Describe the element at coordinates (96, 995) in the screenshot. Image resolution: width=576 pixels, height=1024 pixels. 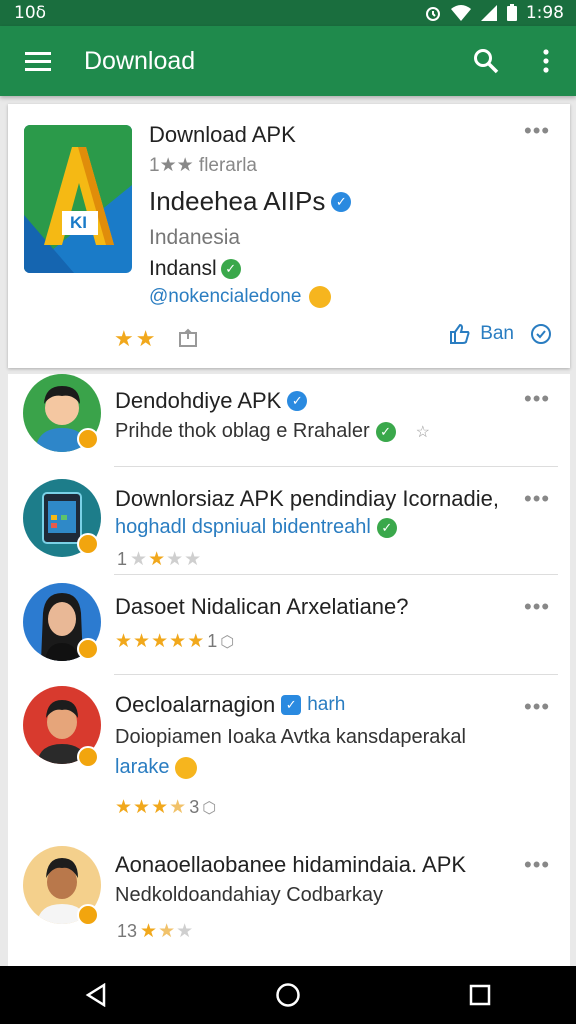
I see `back-button` at that location.